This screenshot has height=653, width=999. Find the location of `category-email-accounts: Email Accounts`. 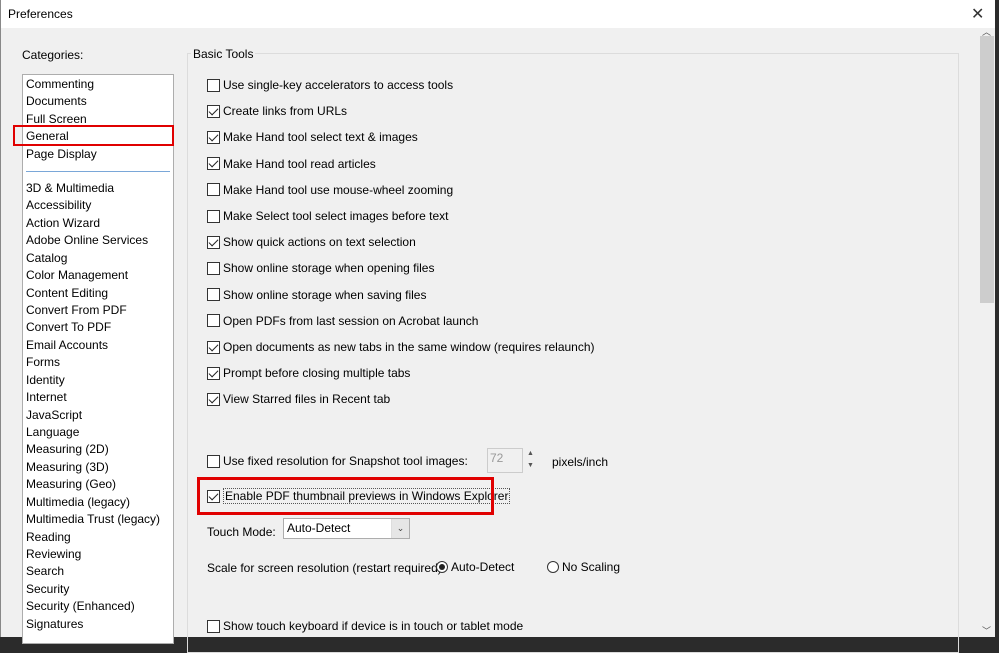

category-email-accounts: Email Accounts is located at coordinates (67, 345).